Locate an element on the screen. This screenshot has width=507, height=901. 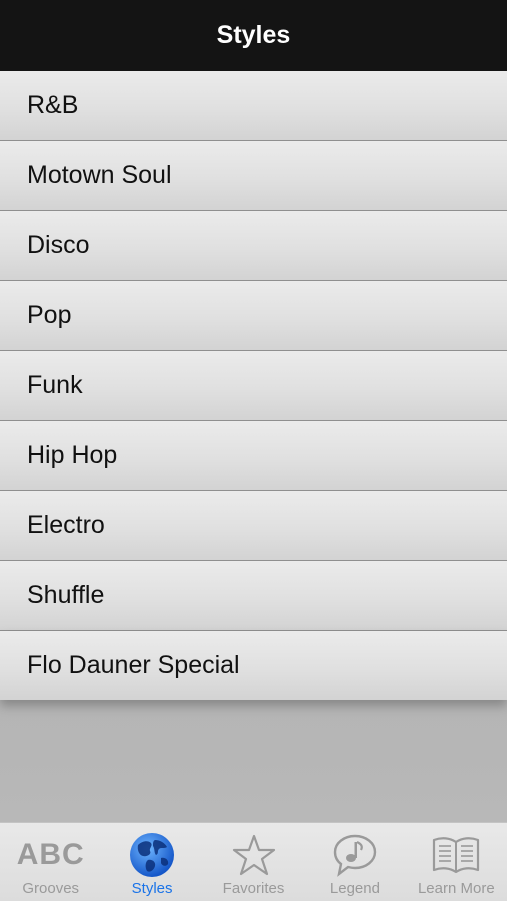
tab-legend: Legend is located at coordinates (354, 862).